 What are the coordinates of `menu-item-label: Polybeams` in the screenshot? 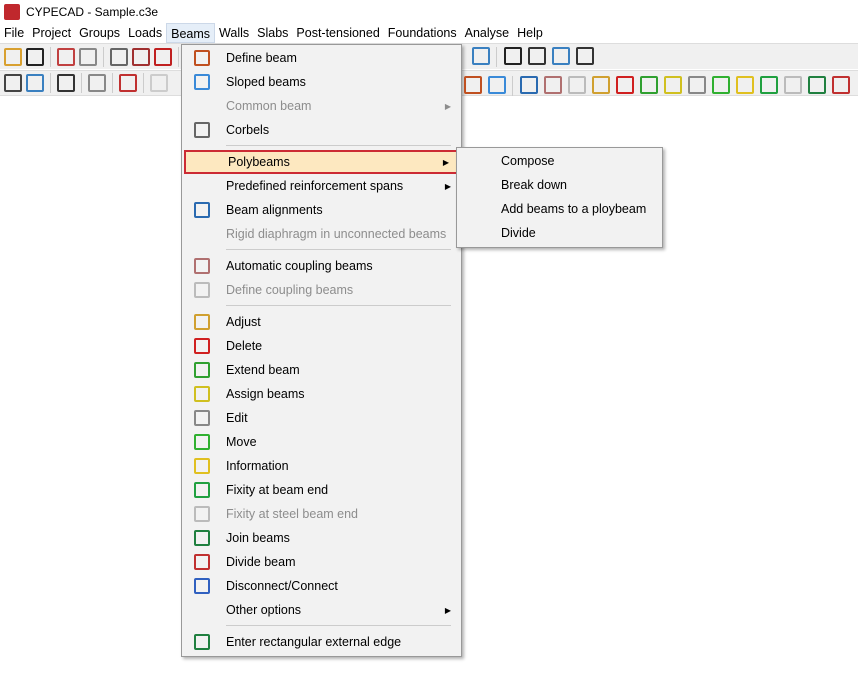 It's located at (259, 162).